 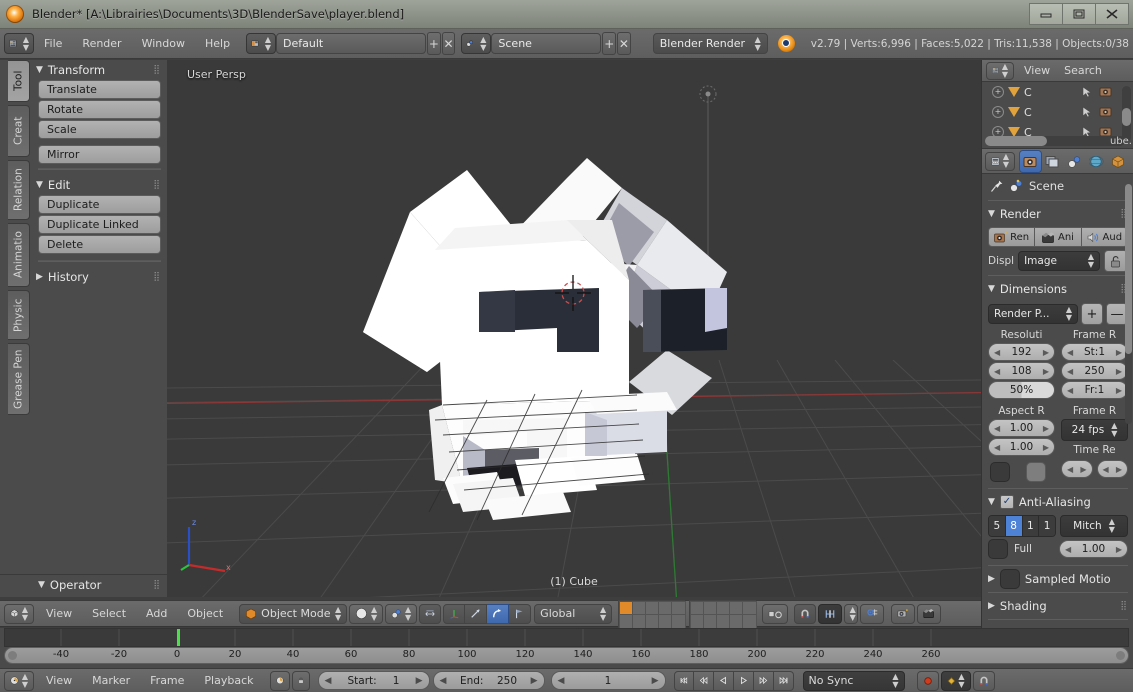 I want to click on expand-icon: +, so click(x=998, y=92).